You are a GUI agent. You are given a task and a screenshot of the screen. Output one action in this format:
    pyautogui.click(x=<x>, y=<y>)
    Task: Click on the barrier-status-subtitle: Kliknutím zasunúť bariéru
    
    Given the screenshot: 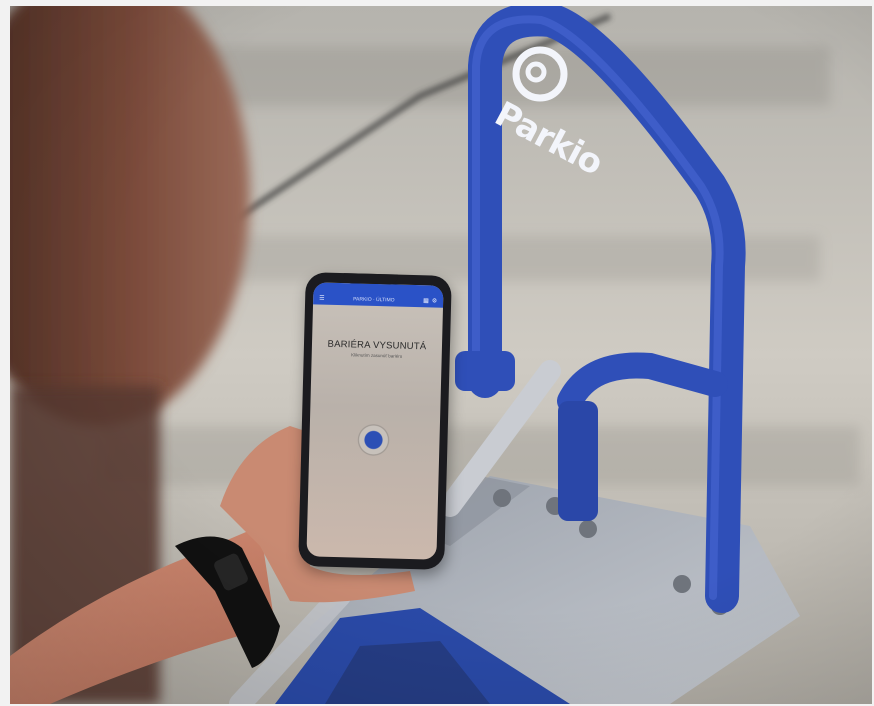 What is the action you would take?
    pyautogui.click(x=377, y=355)
    